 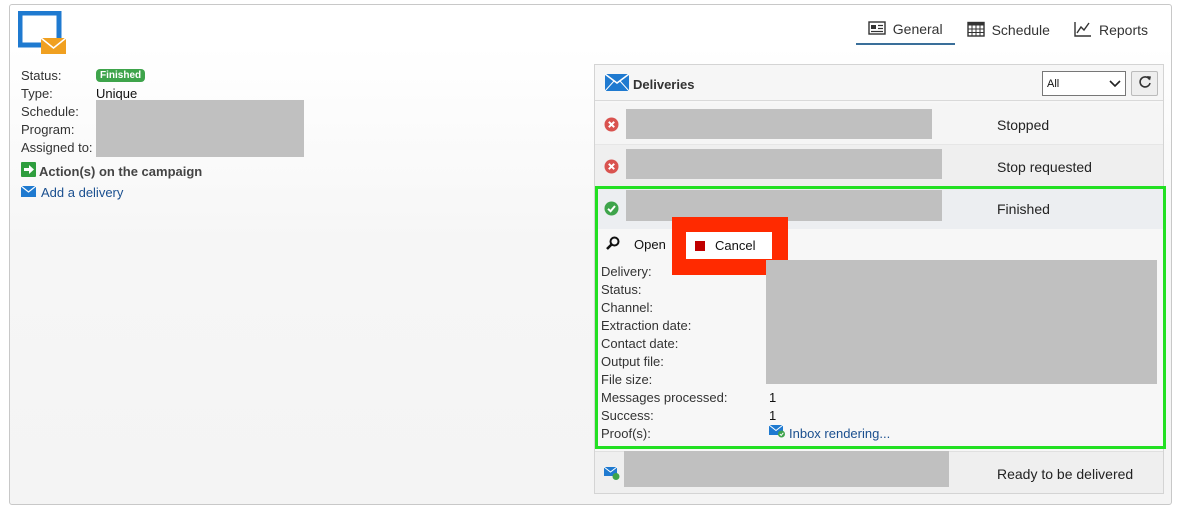 What do you see at coordinates (700, 245) in the screenshot?
I see `stop-icon` at bounding box center [700, 245].